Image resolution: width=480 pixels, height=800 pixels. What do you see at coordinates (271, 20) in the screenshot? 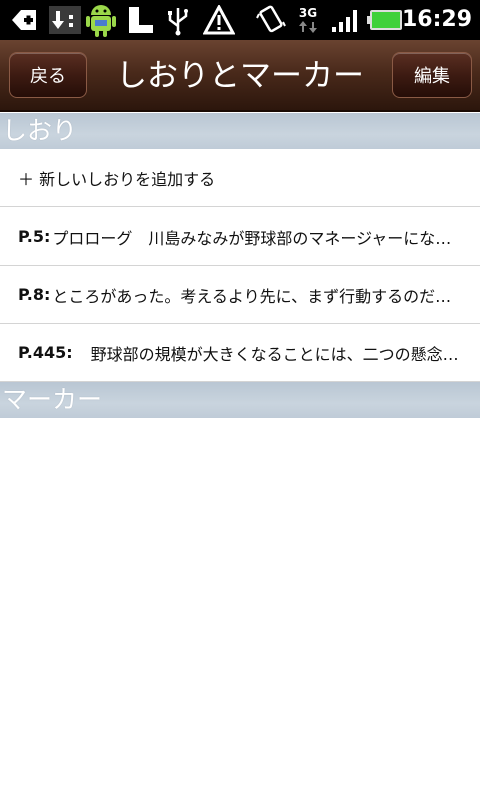
I see `vibrate-icon` at bounding box center [271, 20].